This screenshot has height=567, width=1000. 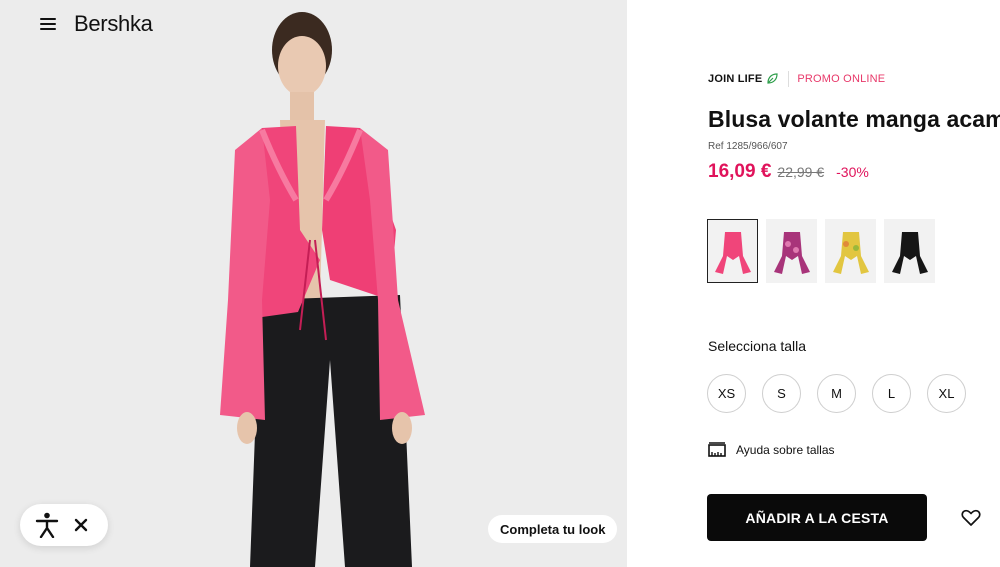 I want to click on ruler-icon, so click(x=717, y=449).